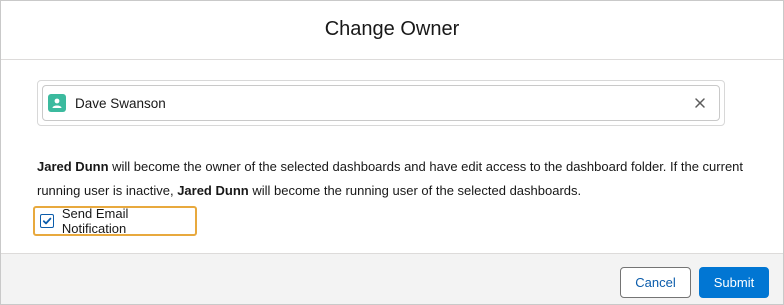 The height and width of the screenshot is (305, 784). What do you see at coordinates (700, 103) in the screenshot?
I see `close-icon` at bounding box center [700, 103].